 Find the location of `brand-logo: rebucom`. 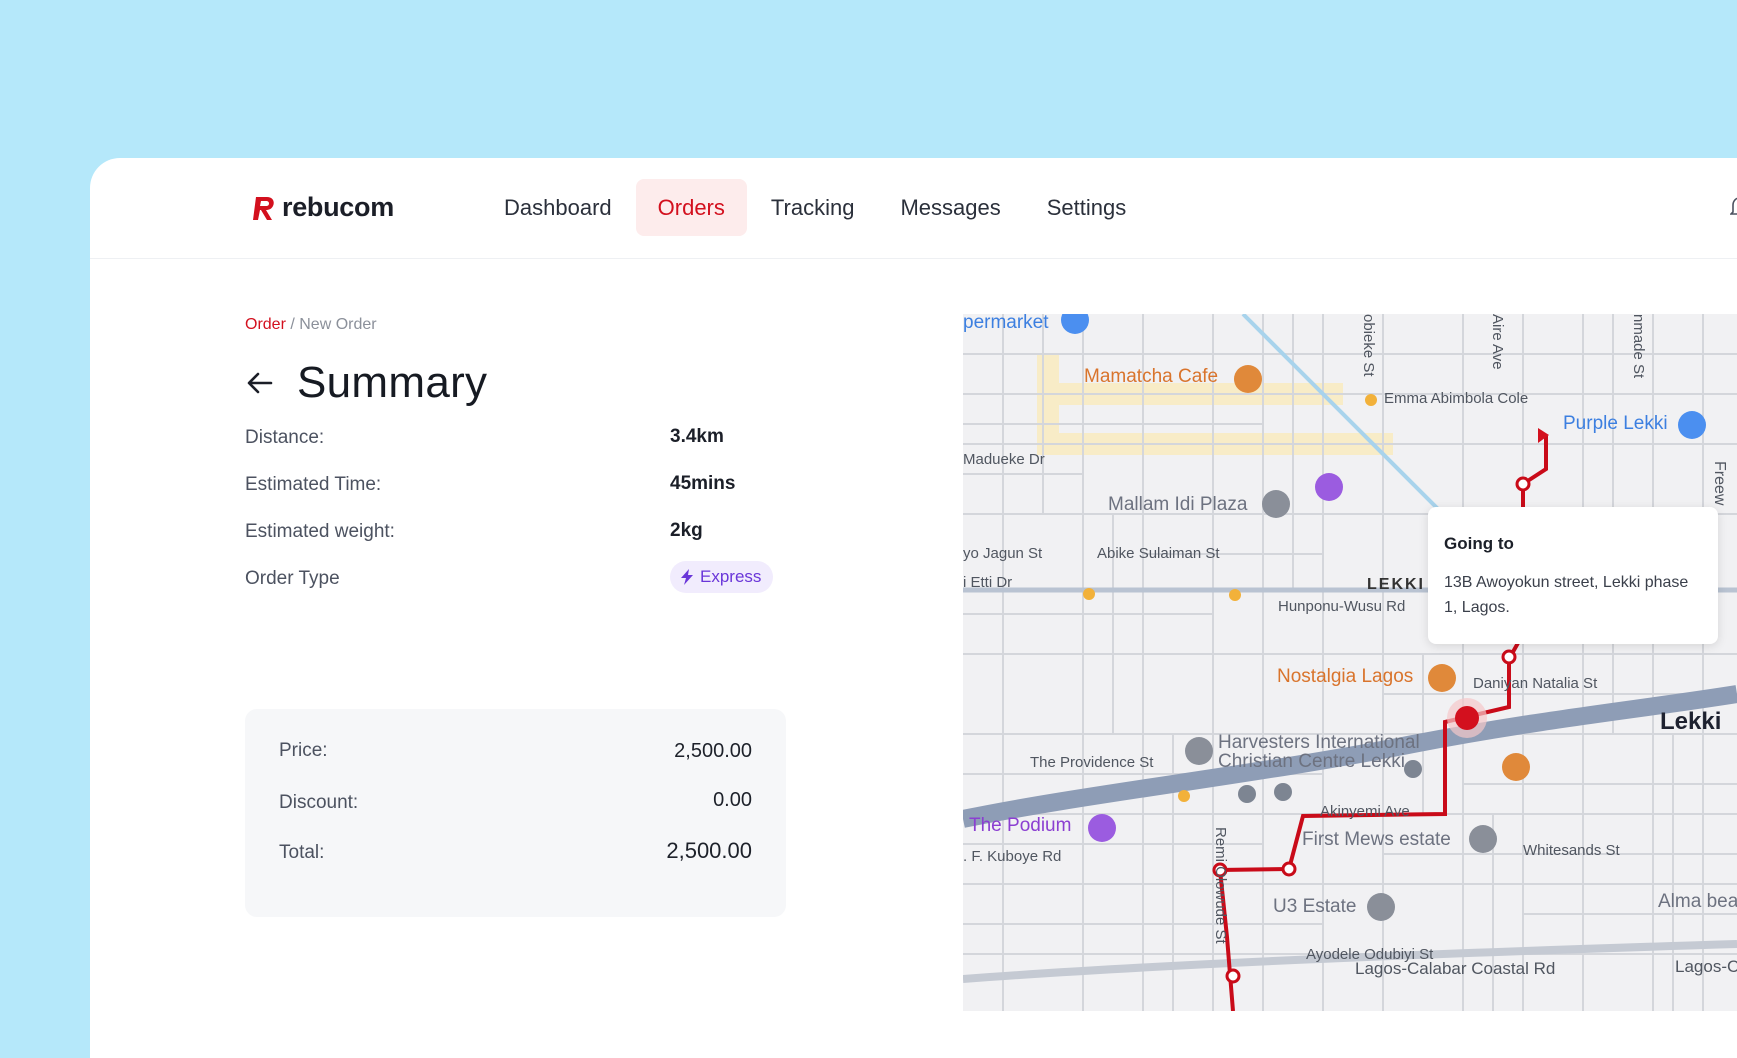

brand-logo: rebucom is located at coordinates (322, 207).